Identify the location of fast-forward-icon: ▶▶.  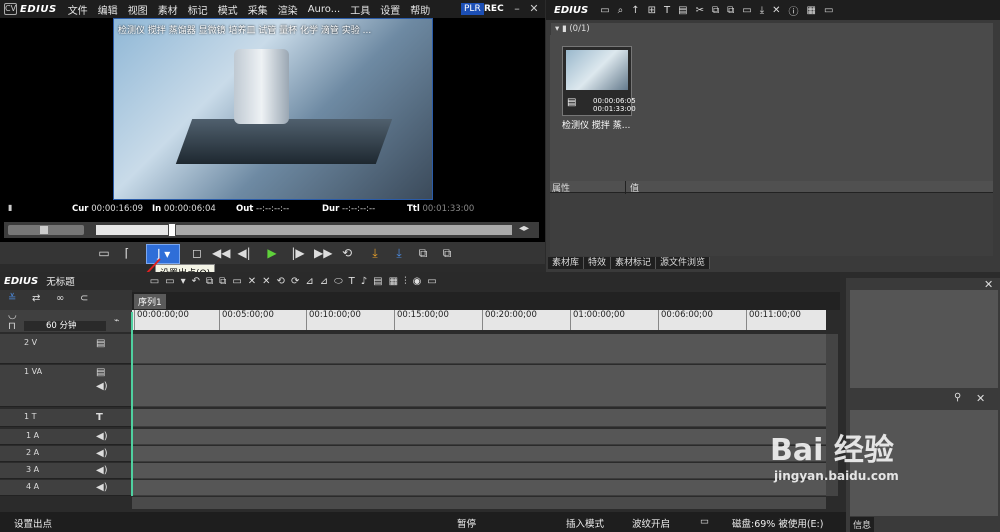
(323, 253).